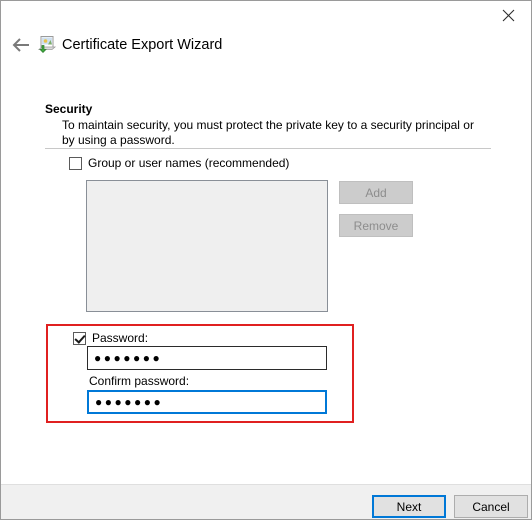 This screenshot has height=520, width=532. I want to click on close-button, so click(508, 15).